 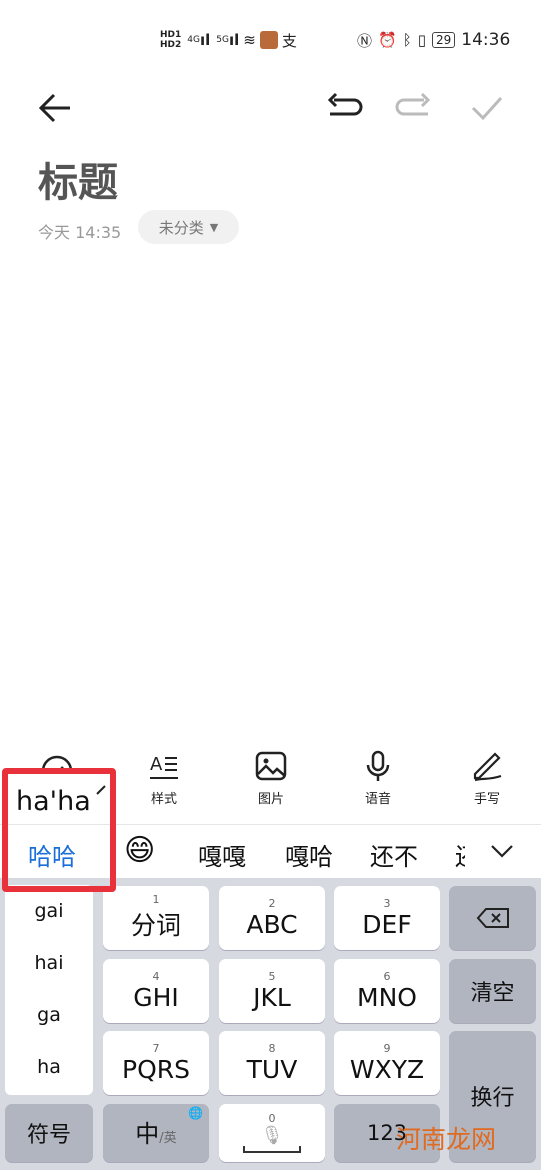 I want to click on tool-label: 手写, so click(x=486, y=799).